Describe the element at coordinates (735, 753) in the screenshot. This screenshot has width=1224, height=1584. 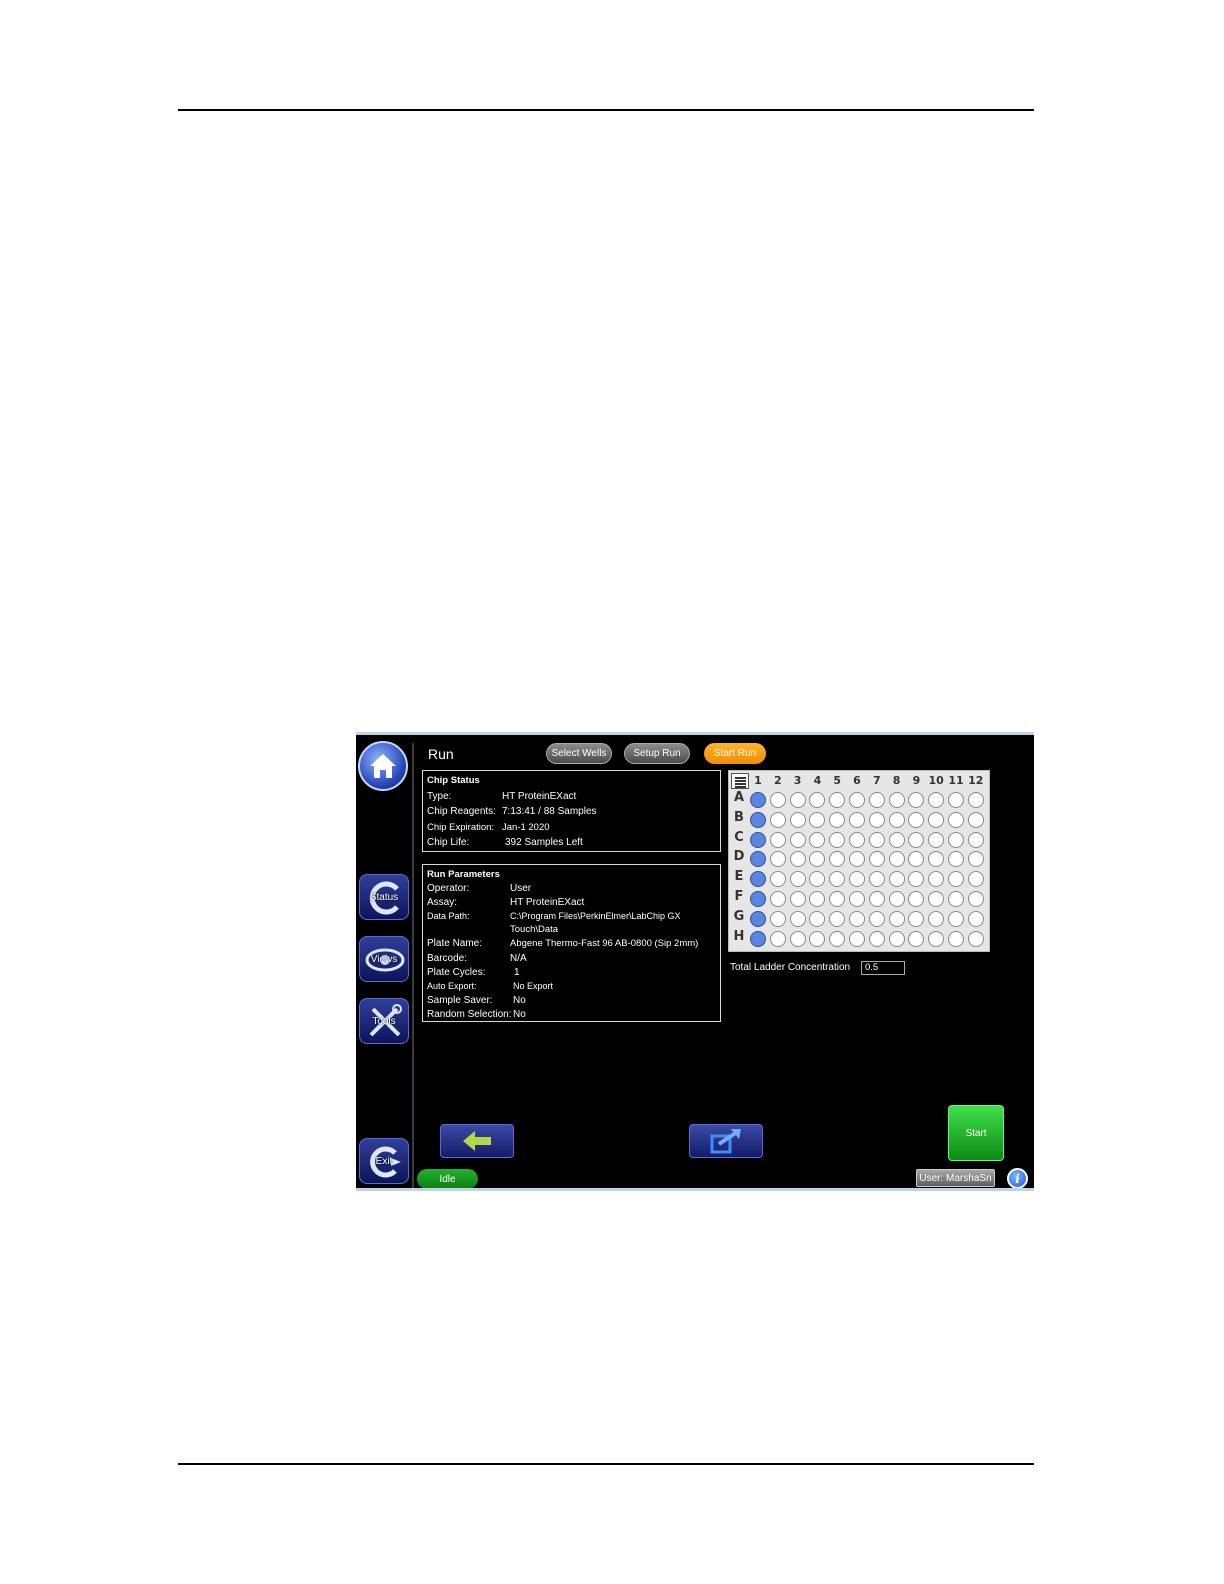
I see `tab-start-run: Start Run` at that location.